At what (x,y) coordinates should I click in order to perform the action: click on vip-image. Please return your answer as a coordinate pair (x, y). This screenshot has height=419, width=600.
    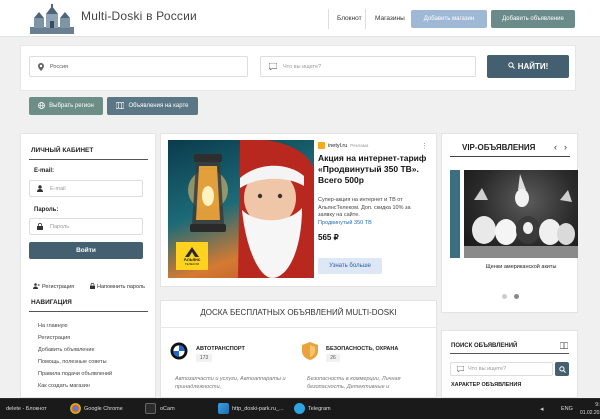
    Looking at the image, I should click on (521, 214).